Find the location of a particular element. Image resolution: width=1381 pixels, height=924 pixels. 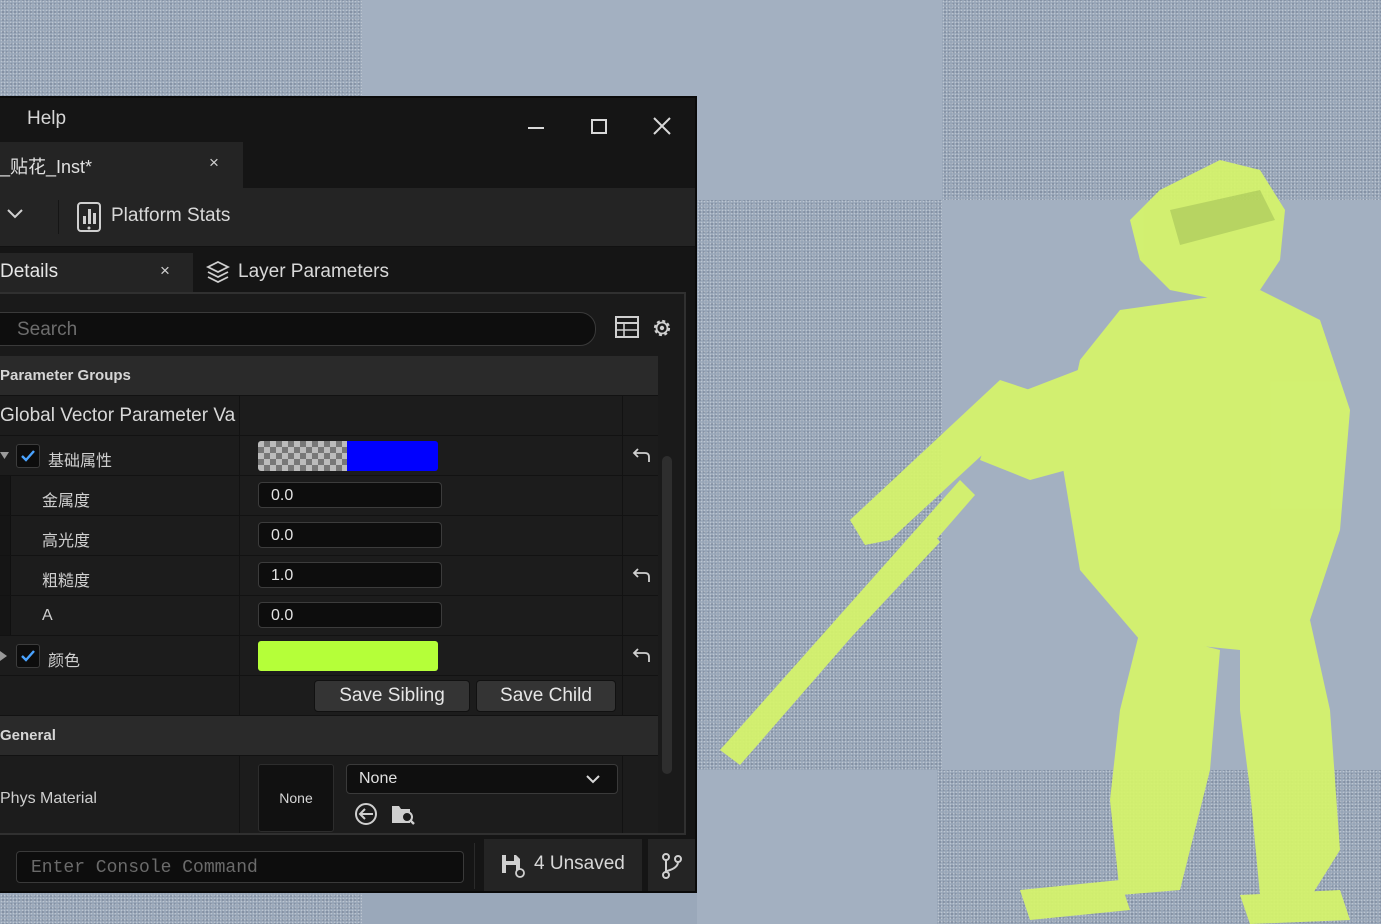

source-control-button is located at coordinates (671, 865).